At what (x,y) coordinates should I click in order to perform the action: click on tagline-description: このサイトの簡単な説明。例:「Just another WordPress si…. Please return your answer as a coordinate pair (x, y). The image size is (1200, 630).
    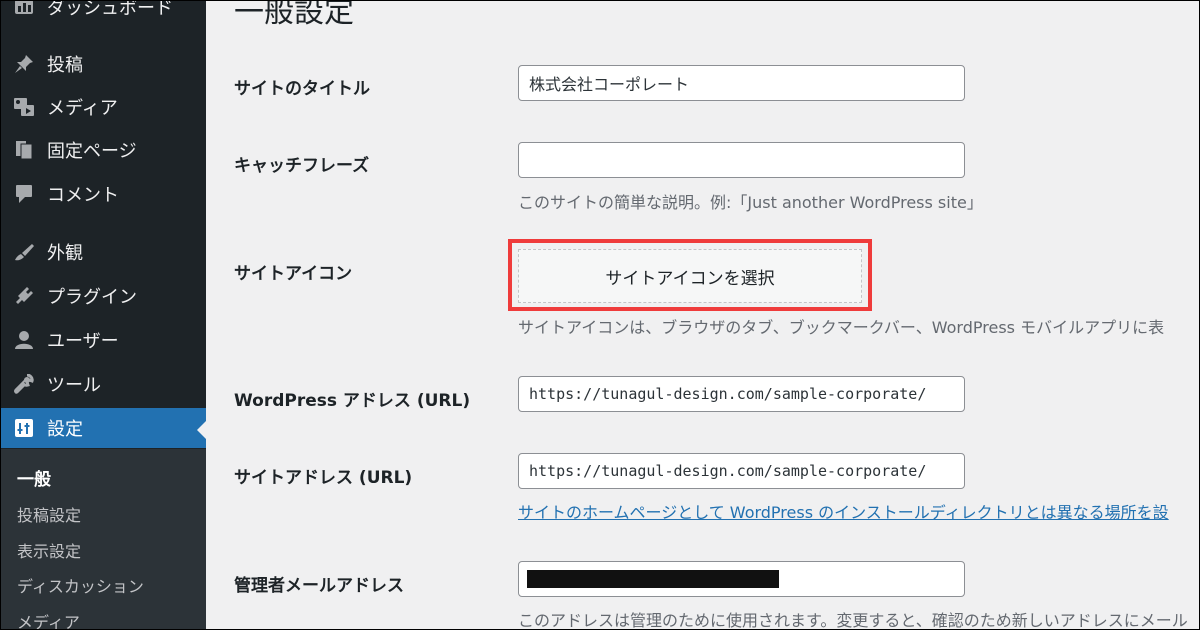
    Looking at the image, I should click on (750, 202).